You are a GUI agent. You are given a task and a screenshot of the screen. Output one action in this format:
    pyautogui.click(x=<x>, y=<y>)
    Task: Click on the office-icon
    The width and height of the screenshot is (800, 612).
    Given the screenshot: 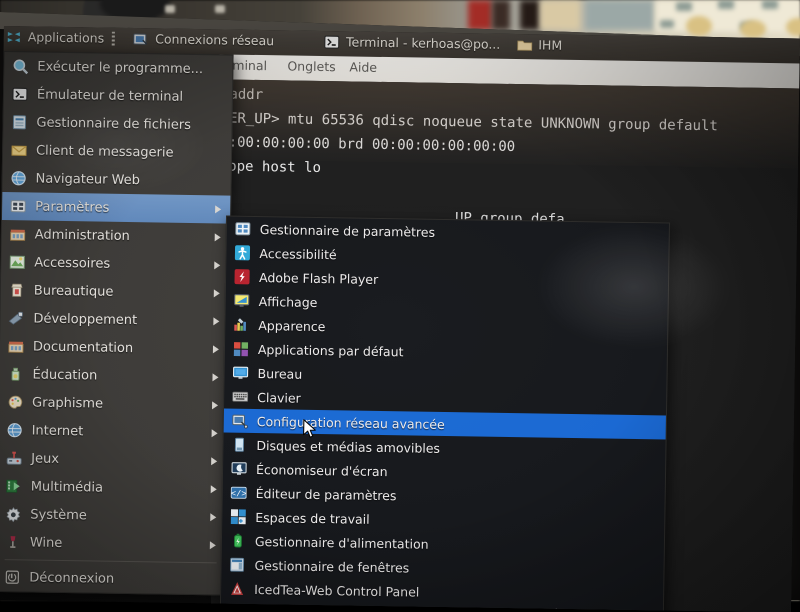 What is the action you would take?
    pyautogui.click(x=17, y=290)
    